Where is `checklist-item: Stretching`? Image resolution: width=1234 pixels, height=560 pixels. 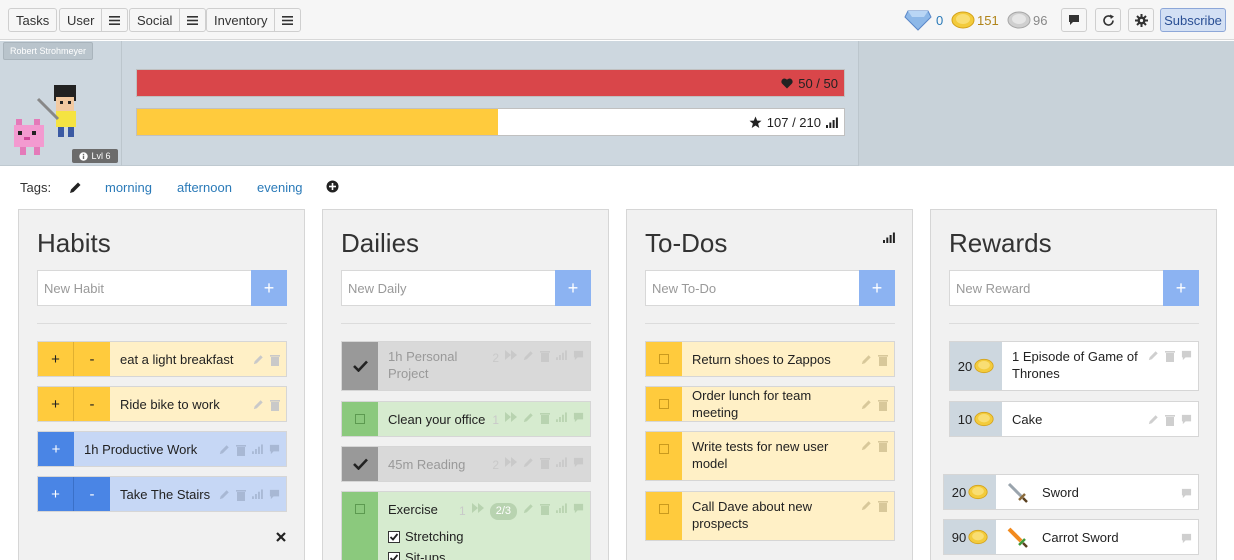 checklist-item: Stretching is located at coordinates (486, 536).